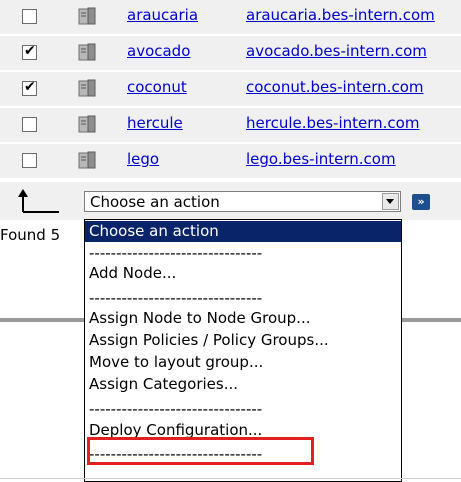  I want to click on node-name-link: araucaria, so click(162, 15).